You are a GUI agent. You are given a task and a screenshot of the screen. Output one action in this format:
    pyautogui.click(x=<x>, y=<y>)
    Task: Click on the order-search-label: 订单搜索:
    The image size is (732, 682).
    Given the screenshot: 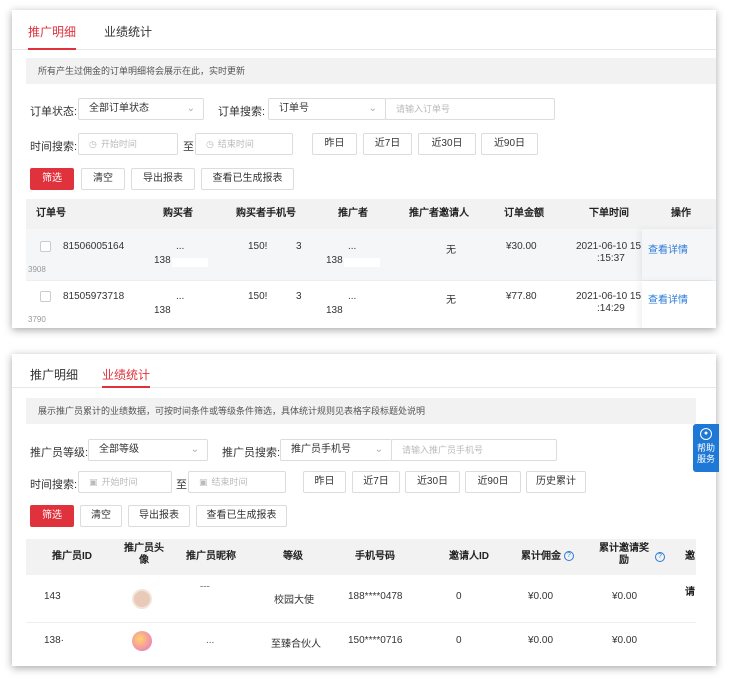 What is the action you would take?
    pyautogui.click(x=242, y=112)
    